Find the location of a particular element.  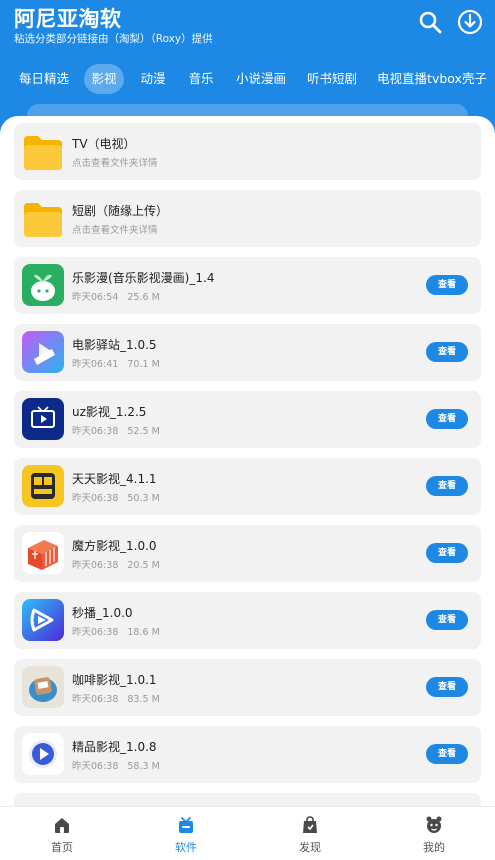

tab-daily-picks: 每日精选 is located at coordinates (44, 79).